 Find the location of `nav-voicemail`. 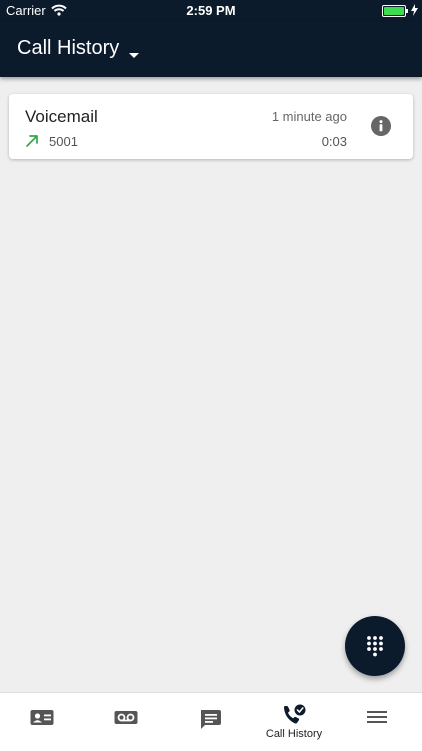

nav-voicemail is located at coordinates (126, 722).